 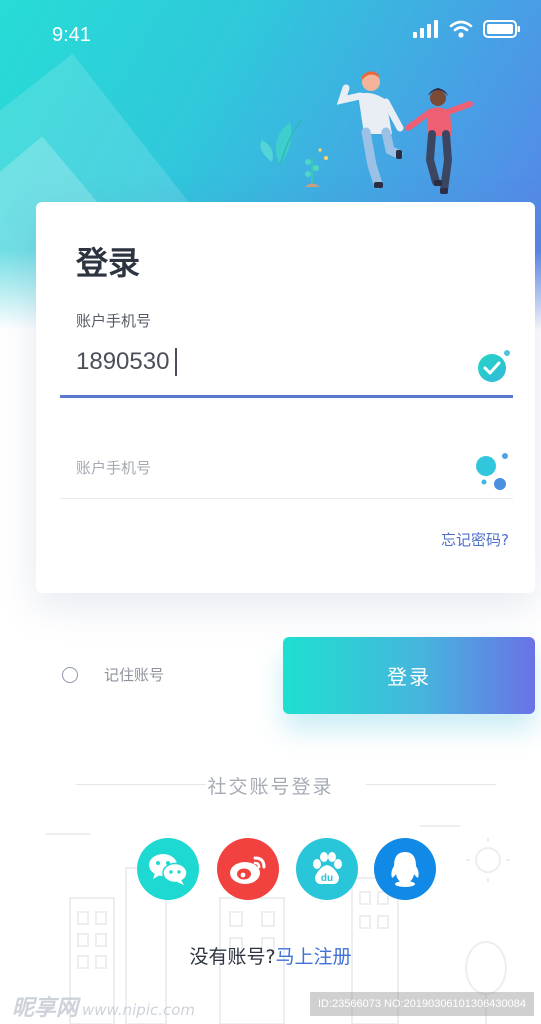 I want to click on qq-login-button, so click(x=405, y=869).